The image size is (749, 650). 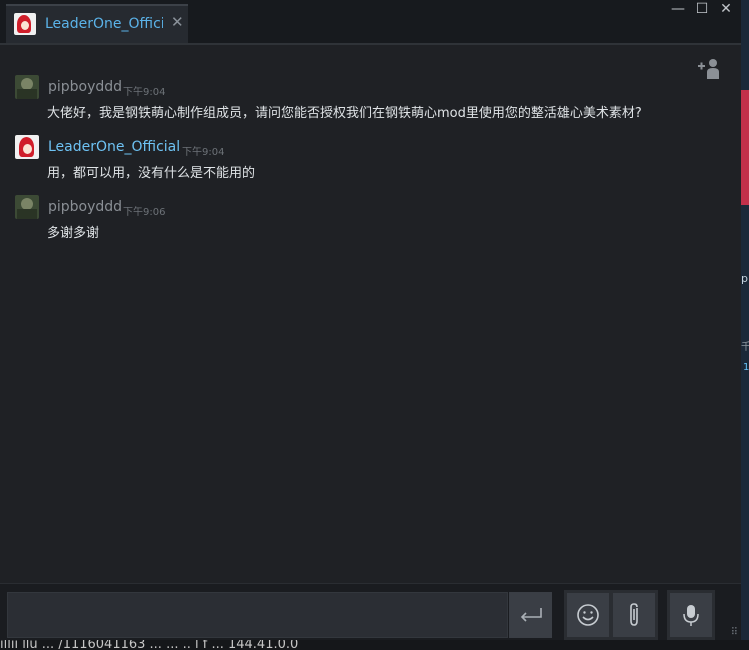 I want to click on chat-tab: LeaderOne_Officia ✕, so click(x=97, y=24).